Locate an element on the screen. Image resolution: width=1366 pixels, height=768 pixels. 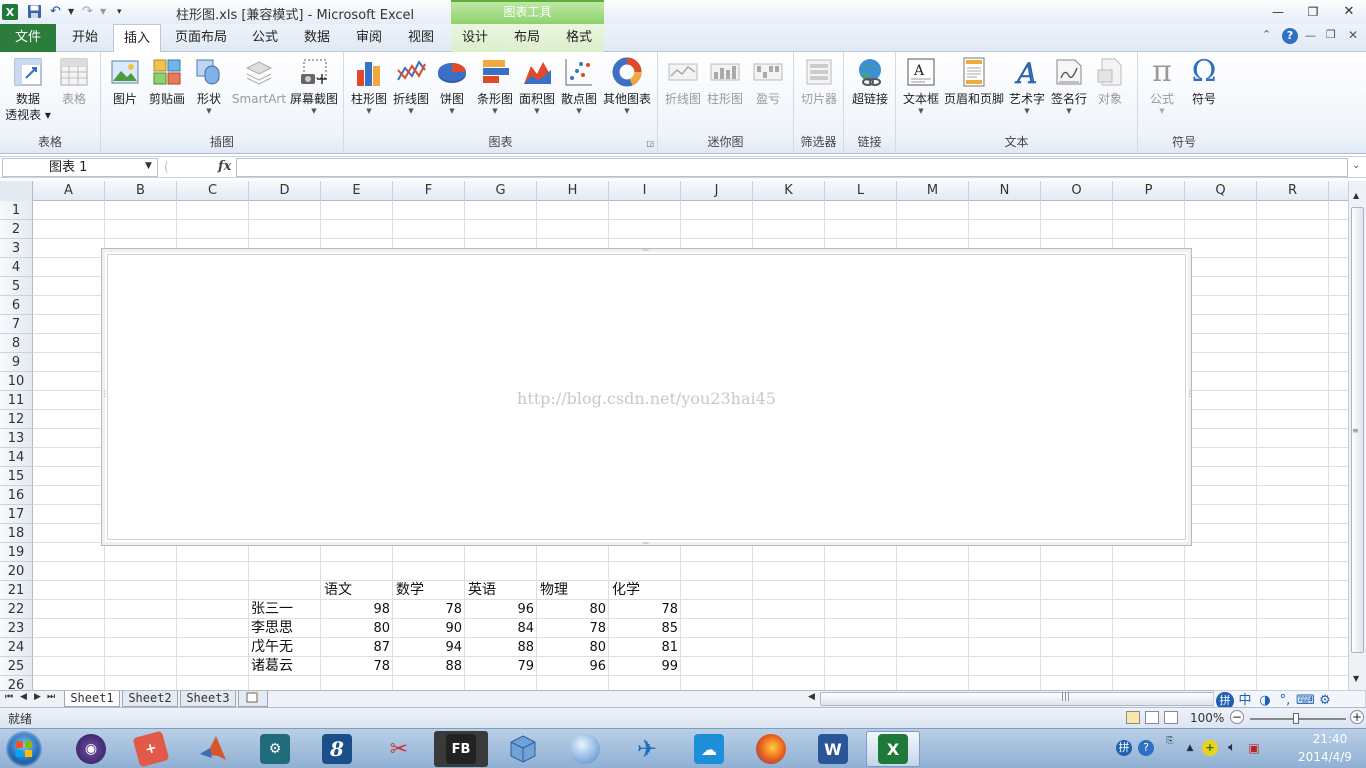
charts-dialog-launcher-icon: ◲ is located at coordinates (650, 143).